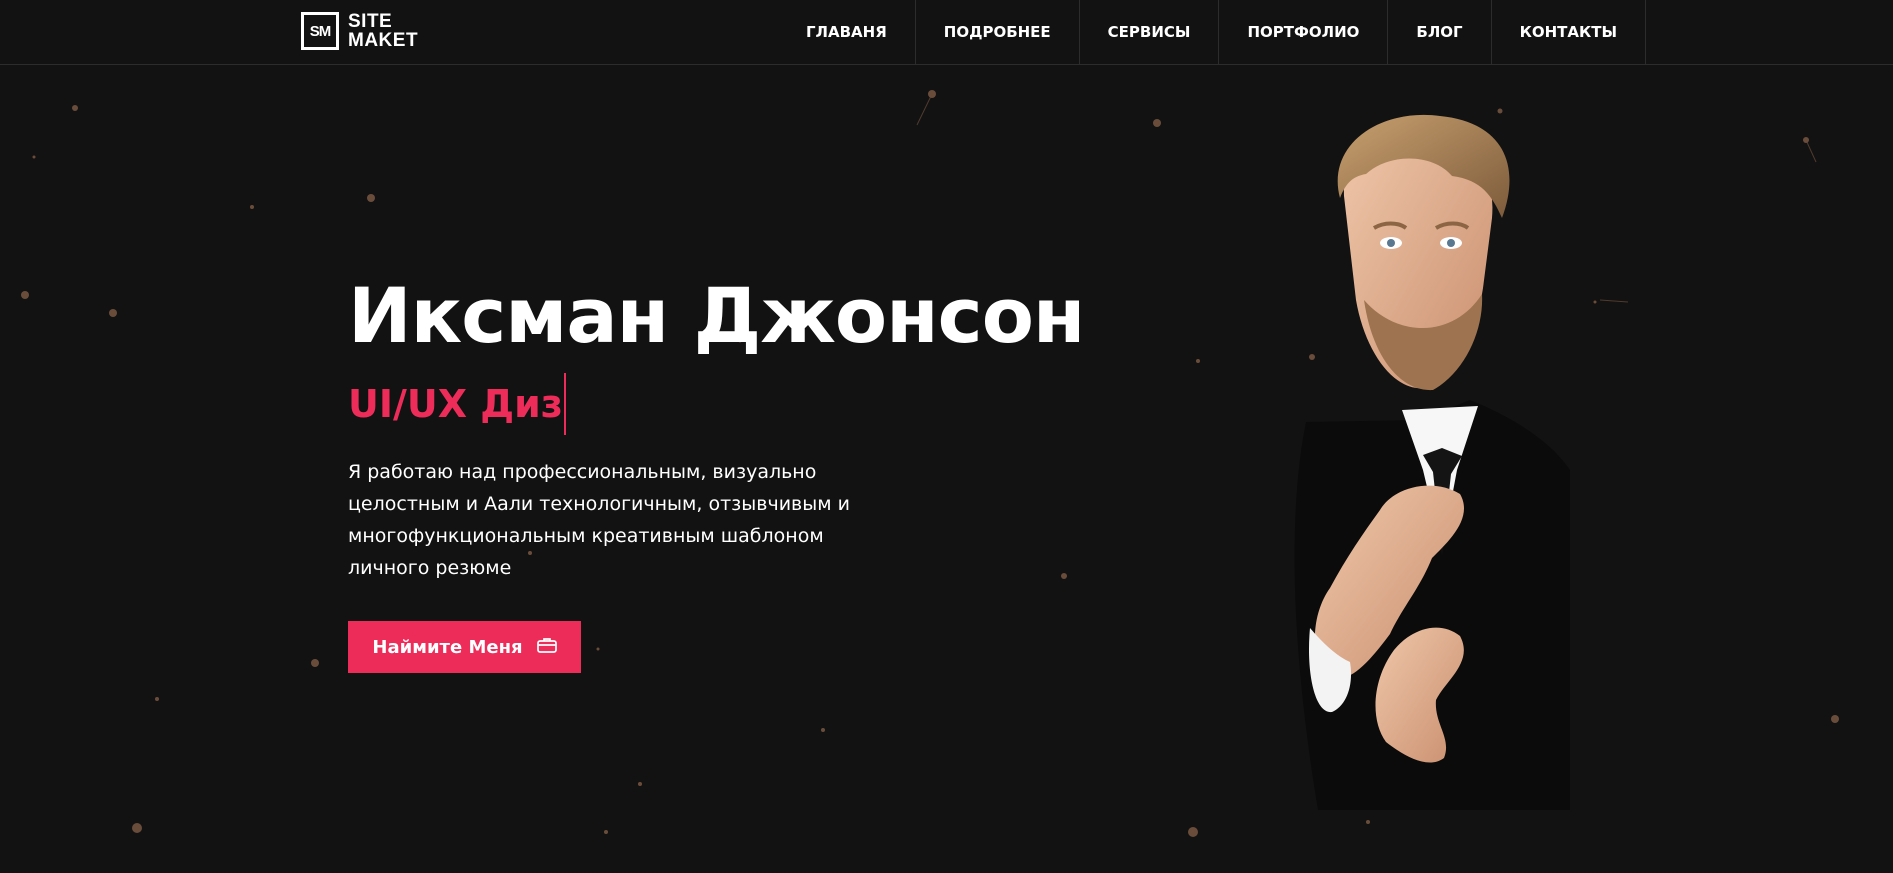 The height and width of the screenshot is (873, 1893). What do you see at coordinates (546, 647) in the screenshot?
I see `briefcase-icon` at bounding box center [546, 647].